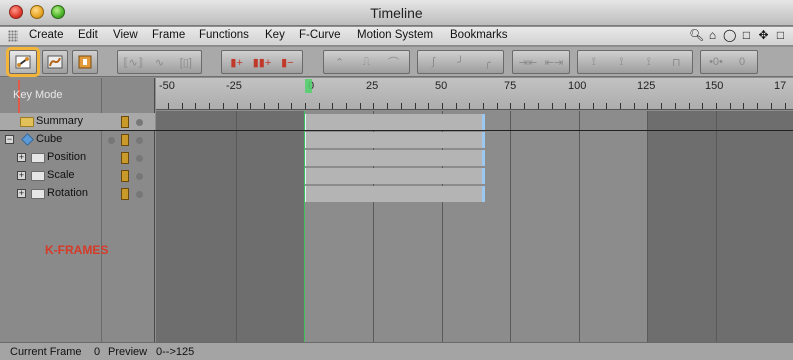  I want to click on tree-row-cube: − Cube, so click(77, 140).